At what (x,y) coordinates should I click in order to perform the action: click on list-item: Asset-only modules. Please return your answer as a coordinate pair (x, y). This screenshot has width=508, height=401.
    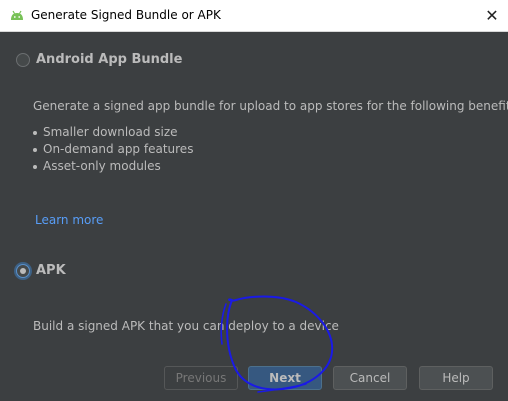
    Looking at the image, I should click on (113, 167).